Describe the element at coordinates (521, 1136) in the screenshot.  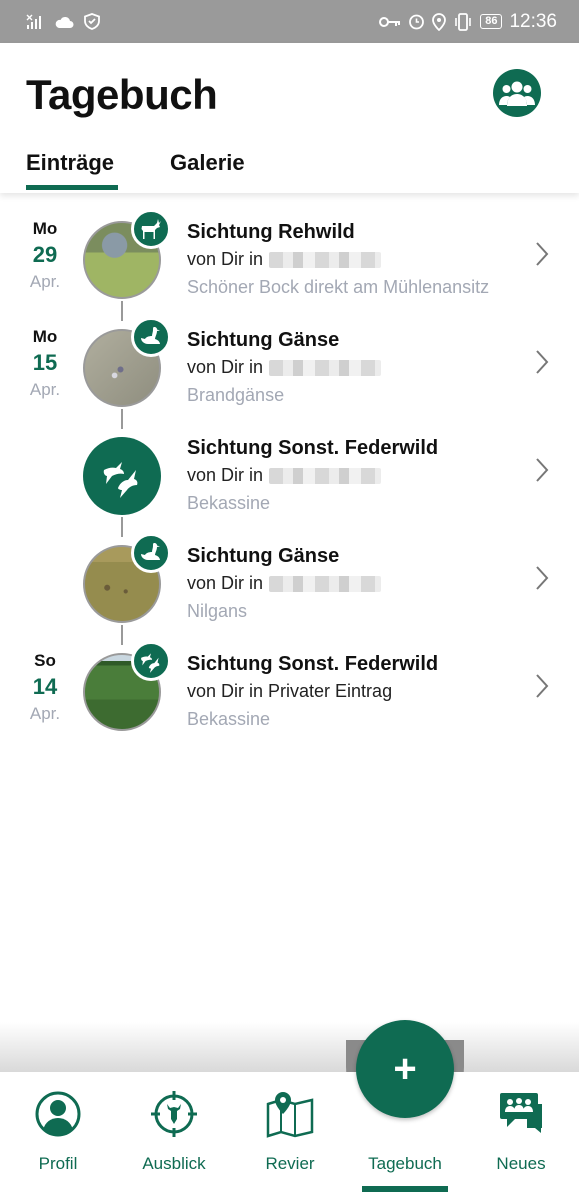
I see `nav-item-news: Neues` at that location.